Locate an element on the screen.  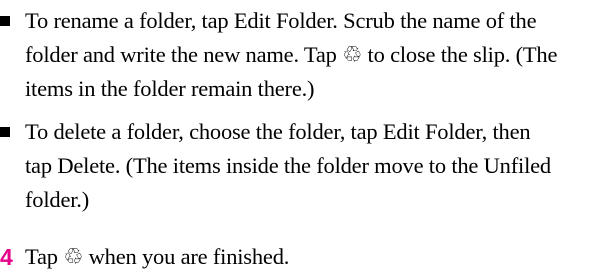
step-number: 4 is located at coordinates (6, 257).